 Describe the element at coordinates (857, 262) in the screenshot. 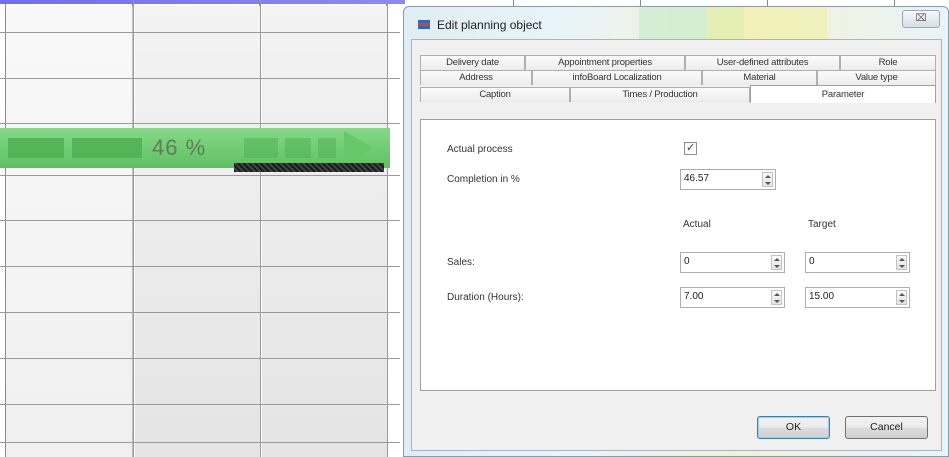

I see `sales-target-spinbox: 0` at that location.